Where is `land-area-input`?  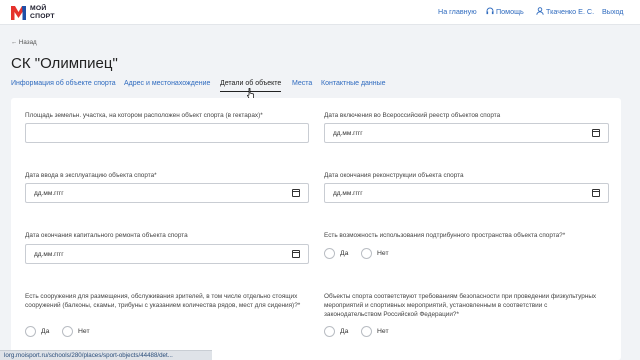
land-area-input is located at coordinates (167, 133).